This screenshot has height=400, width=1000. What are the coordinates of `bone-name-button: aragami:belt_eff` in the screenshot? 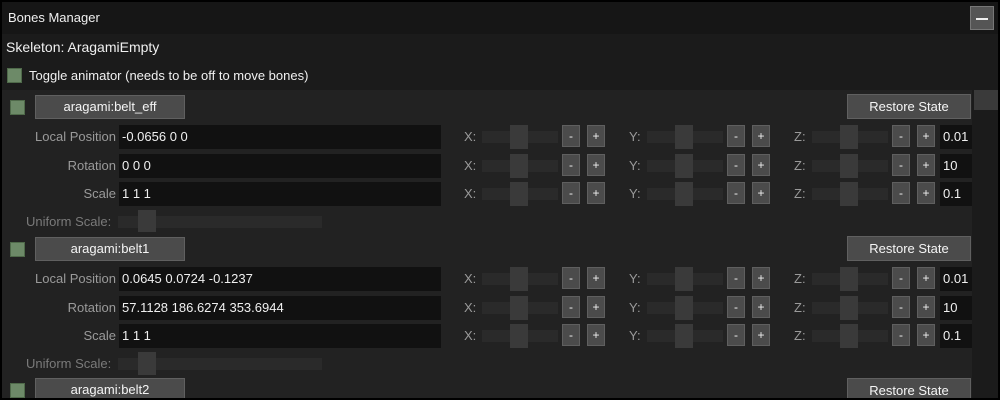 It's located at (110, 107).